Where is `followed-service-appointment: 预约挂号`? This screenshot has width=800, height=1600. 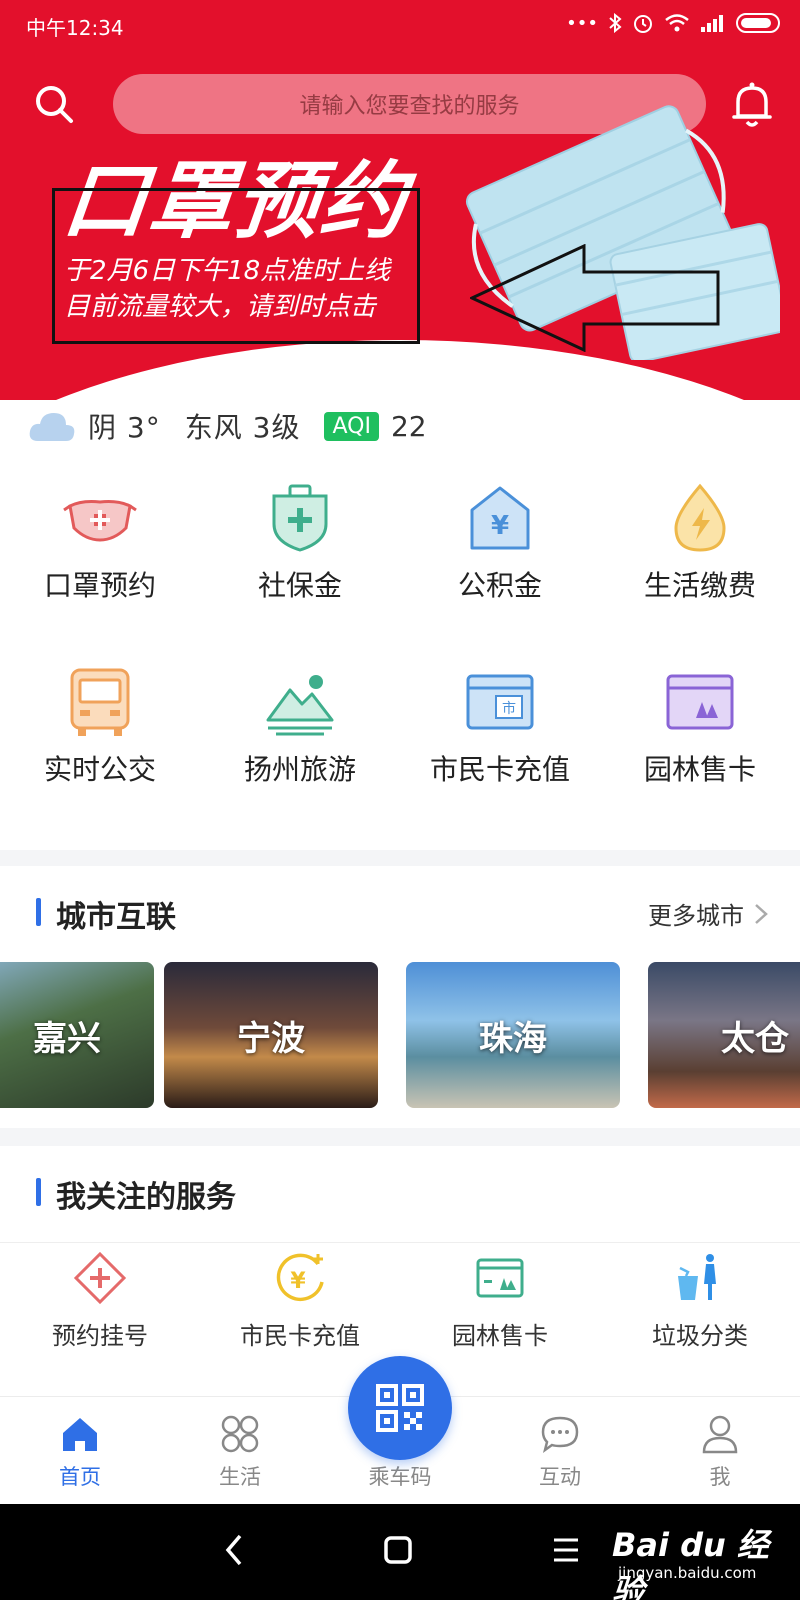 followed-service-appointment: 预约挂号 is located at coordinates (100, 1300).